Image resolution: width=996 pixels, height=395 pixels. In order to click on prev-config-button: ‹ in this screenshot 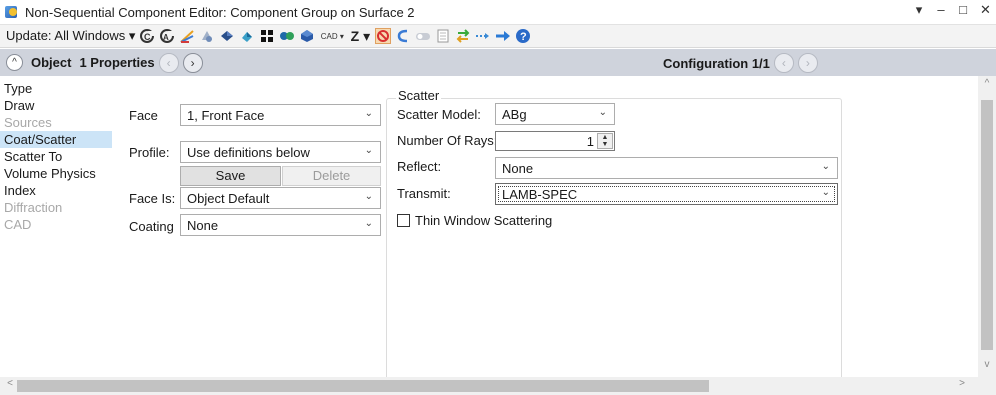, I will do `click(783, 63)`.